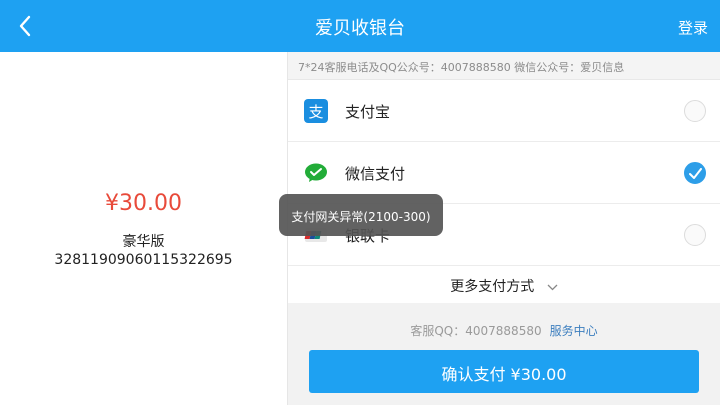  I want to click on payment-method-label: 支付宝, so click(368, 112).